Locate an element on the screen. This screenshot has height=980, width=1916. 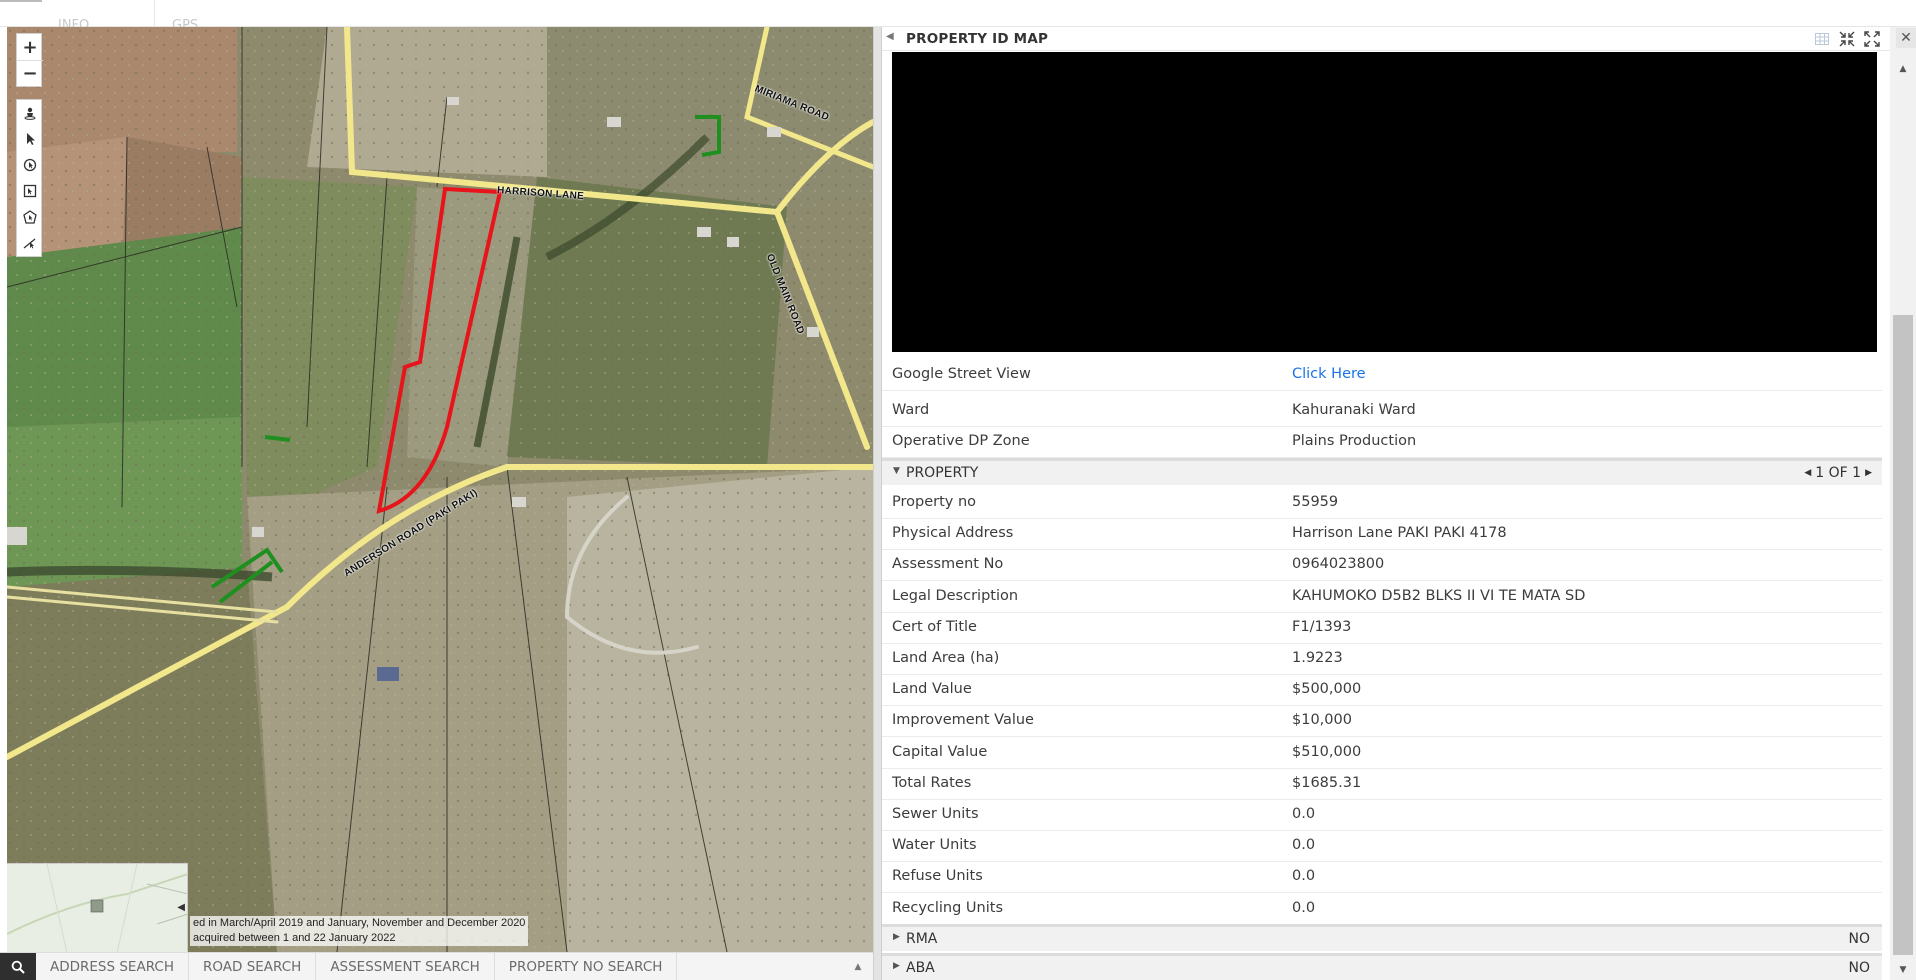
aba-section-header: ▶ ABA NO is located at coordinates (1382, 966).